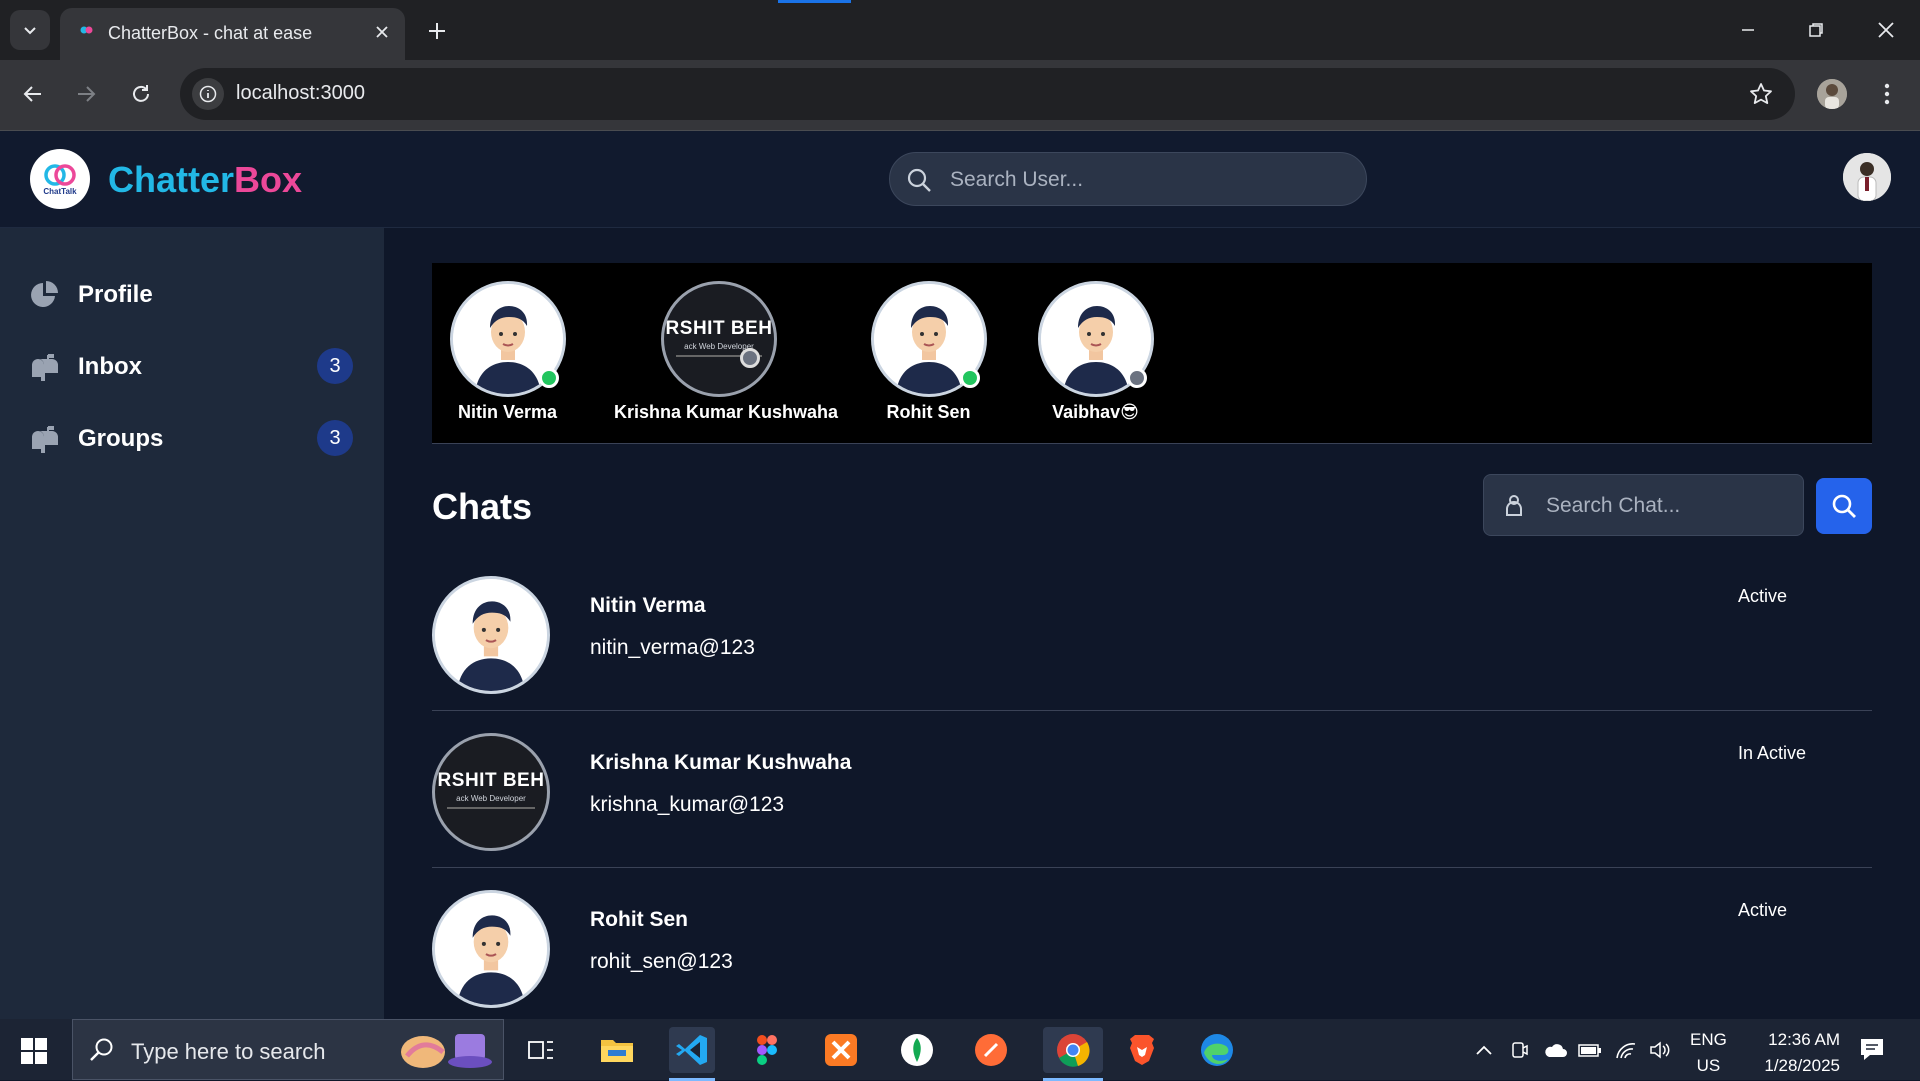  I want to click on online-status-dot, so click(548, 378).